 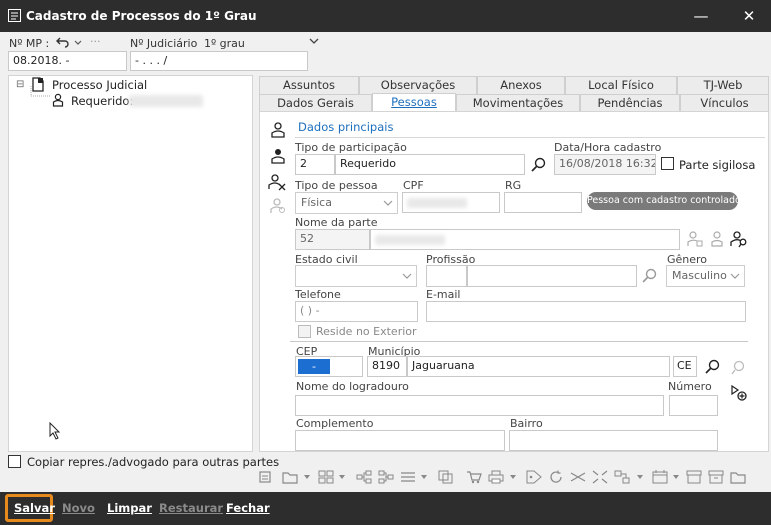 I want to click on nmp-input: 08.2018. -, so click(x=67, y=61).